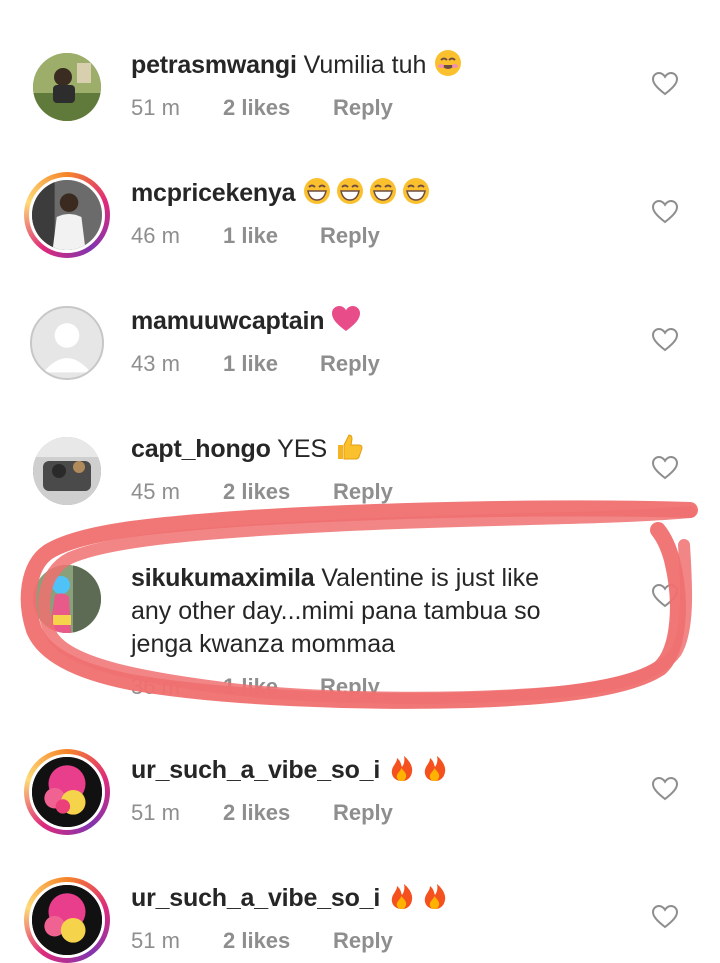 The height and width of the screenshot is (963, 720). I want to click on comment-text: YES, so click(302, 449).